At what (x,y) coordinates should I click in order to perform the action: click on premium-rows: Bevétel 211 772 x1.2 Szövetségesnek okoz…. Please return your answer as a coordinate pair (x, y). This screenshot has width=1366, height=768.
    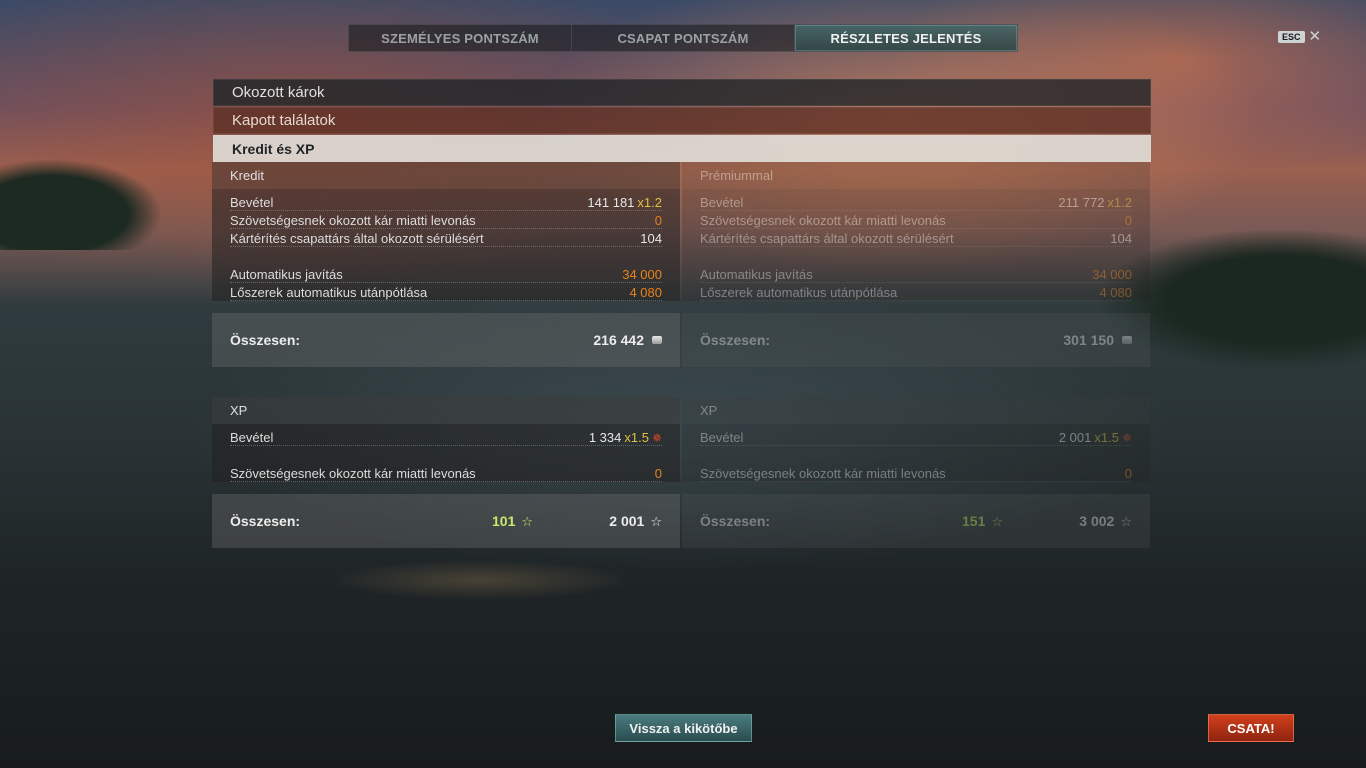
    Looking at the image, I should click on (916, 245).